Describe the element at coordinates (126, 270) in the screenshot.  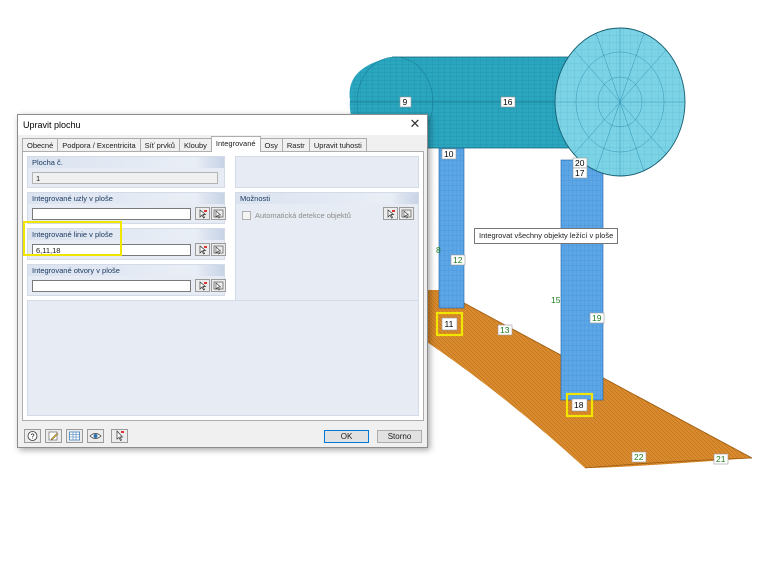
I see `integrated-openings-label: Integrované otvory v ploše` at that location.